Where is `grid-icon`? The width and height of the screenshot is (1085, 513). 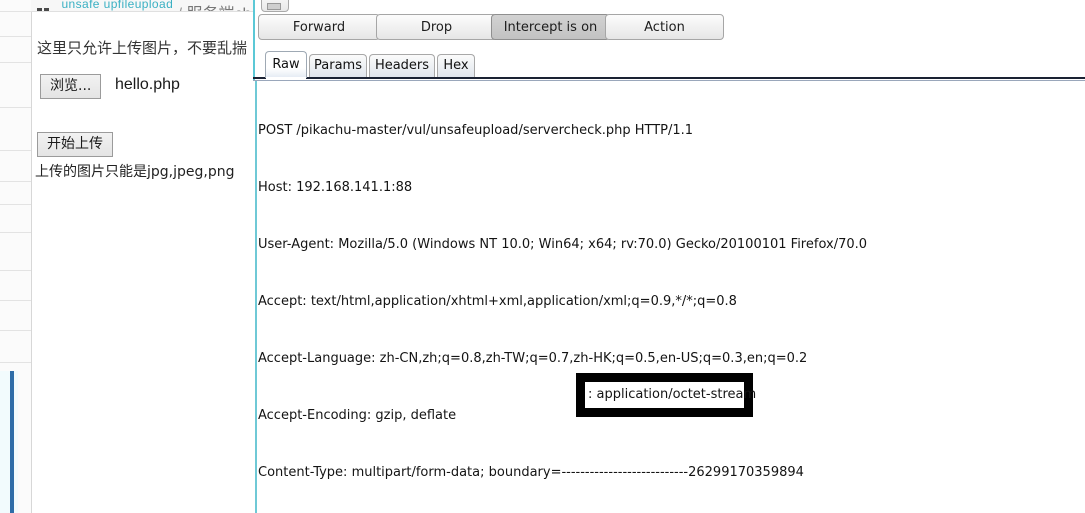
grid-icon is located at coordinates (44, 5).